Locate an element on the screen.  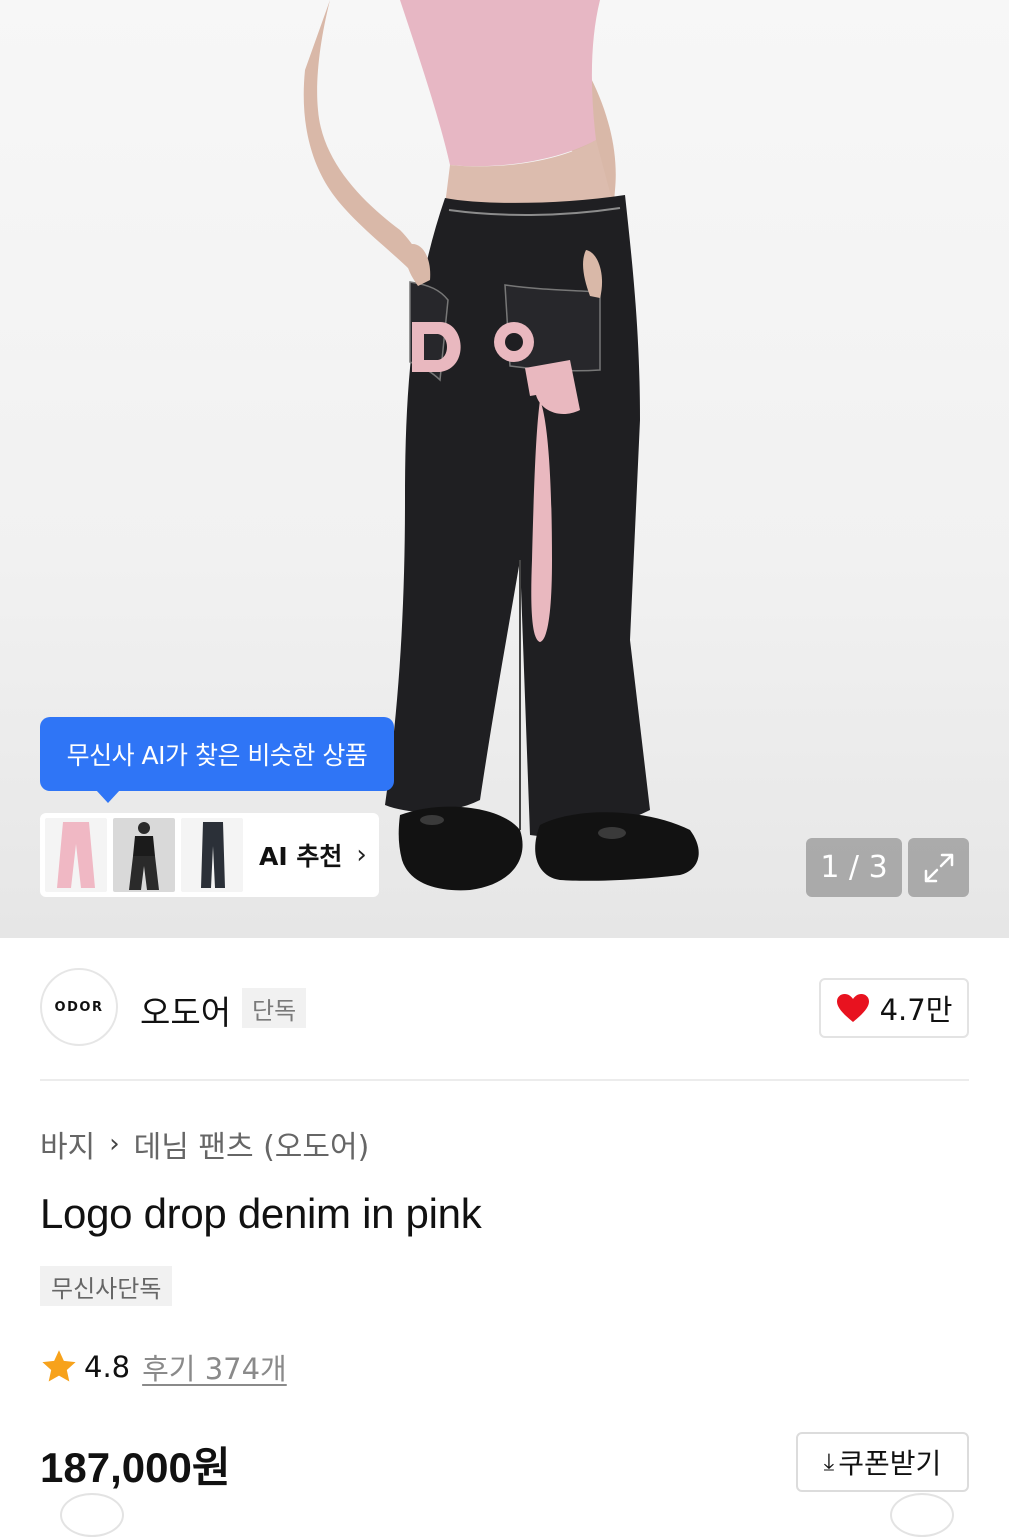
ai-recommend-thumb-black-outfit is located at coordinates (144, 855).